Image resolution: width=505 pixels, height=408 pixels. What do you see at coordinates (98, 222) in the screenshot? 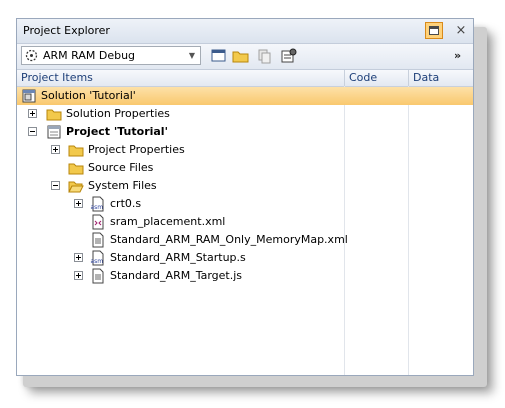
I see `xml-file-icon` at bounding box center [98, 222].